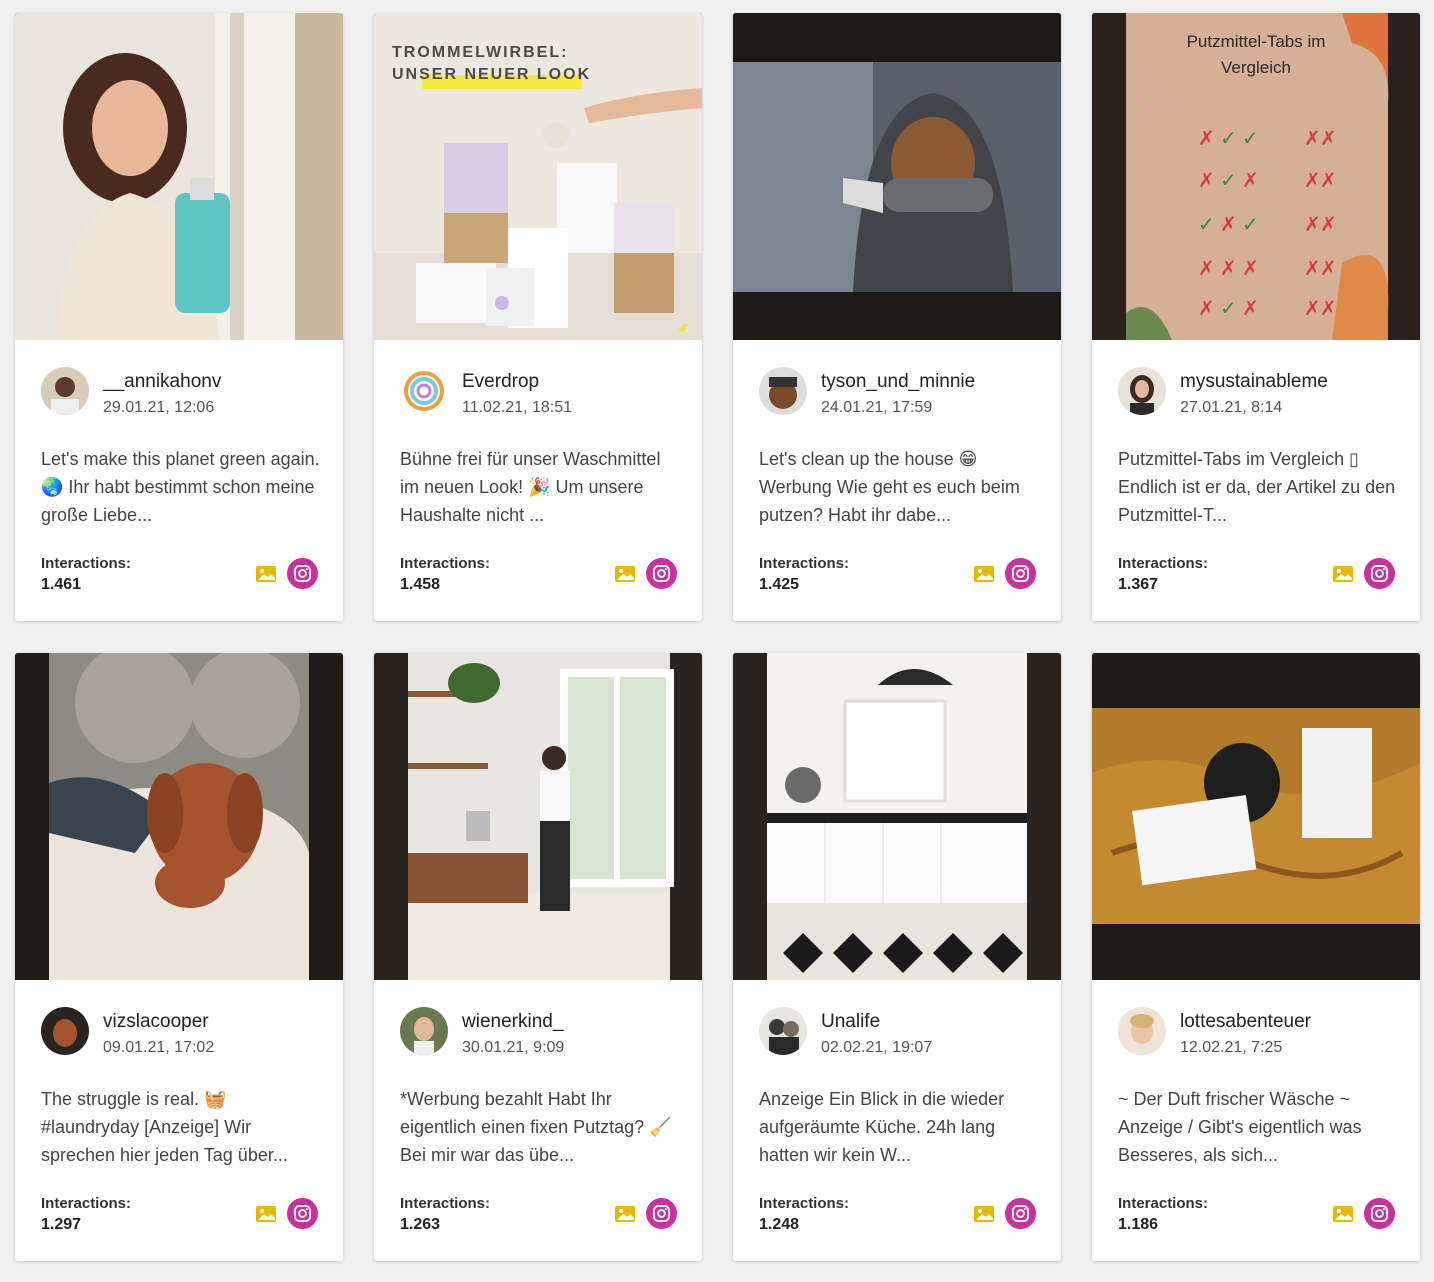  I want to click on interactions-count: 1.425, so click(779, 584).